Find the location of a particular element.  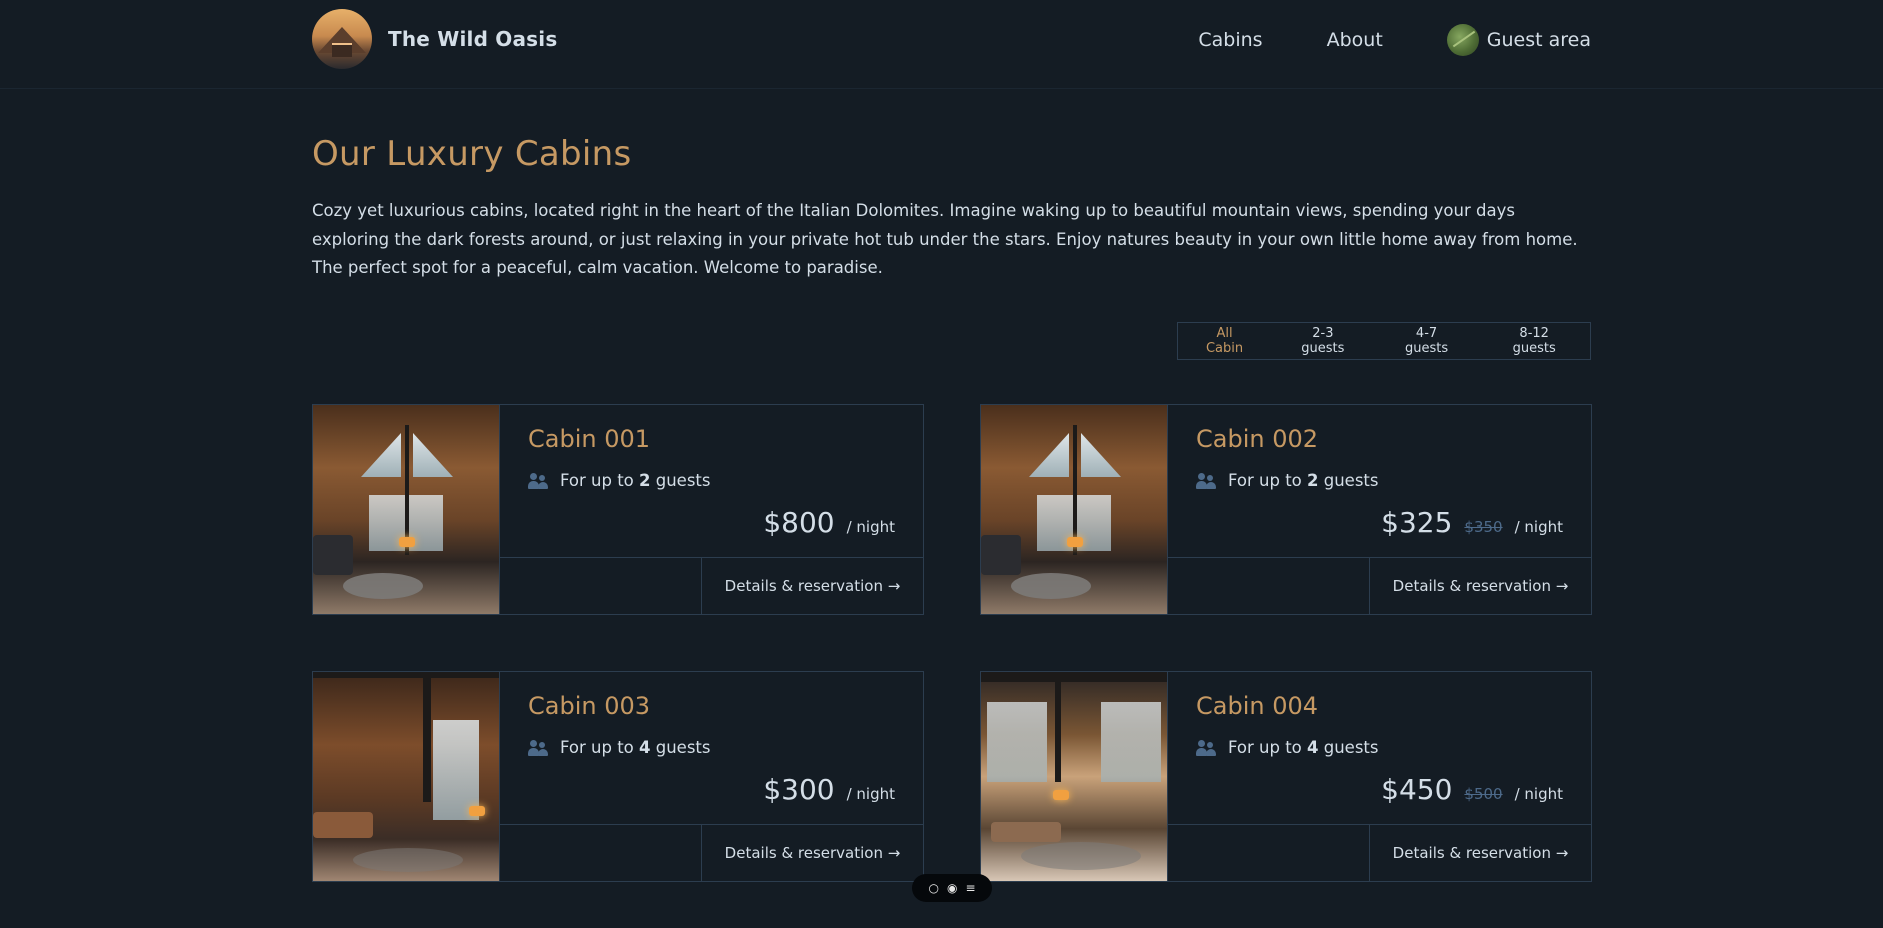

price-value: $800 is located at coordinates (799, 522).